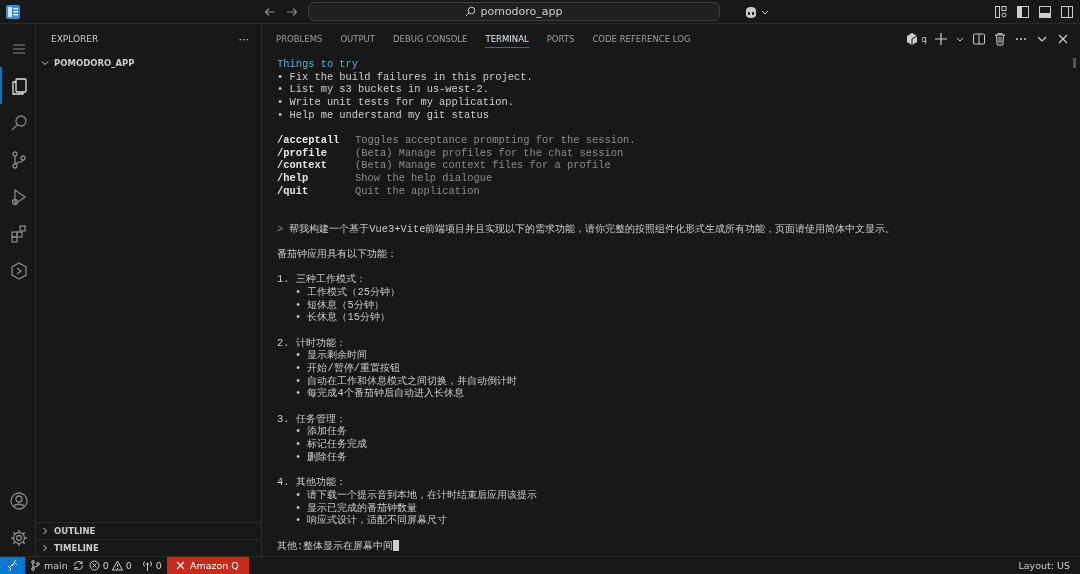 This screenshot has width=1080, height=574. What do you see at coordinates (293, 178) in the screenshot?
I see `command-name: /help` at bounding box center [293, 178].